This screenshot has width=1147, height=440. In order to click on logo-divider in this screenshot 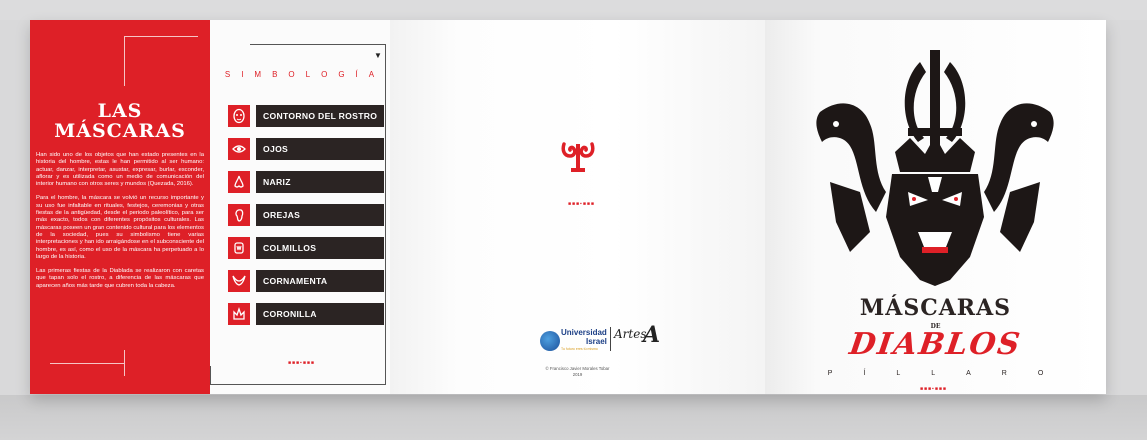, I will do `click(610, 339)`.